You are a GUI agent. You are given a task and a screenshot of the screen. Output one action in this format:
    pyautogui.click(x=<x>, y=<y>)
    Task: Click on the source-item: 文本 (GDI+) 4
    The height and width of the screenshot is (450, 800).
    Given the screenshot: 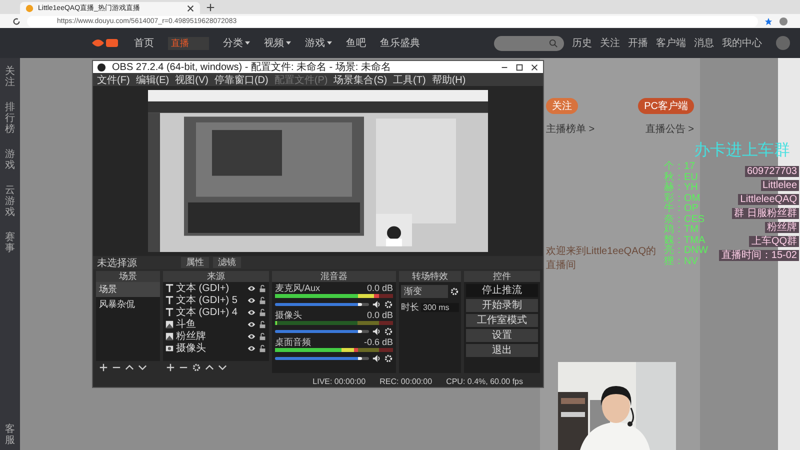 What is the action you would take?
    pyautogui.click(x=210, y=312)
    